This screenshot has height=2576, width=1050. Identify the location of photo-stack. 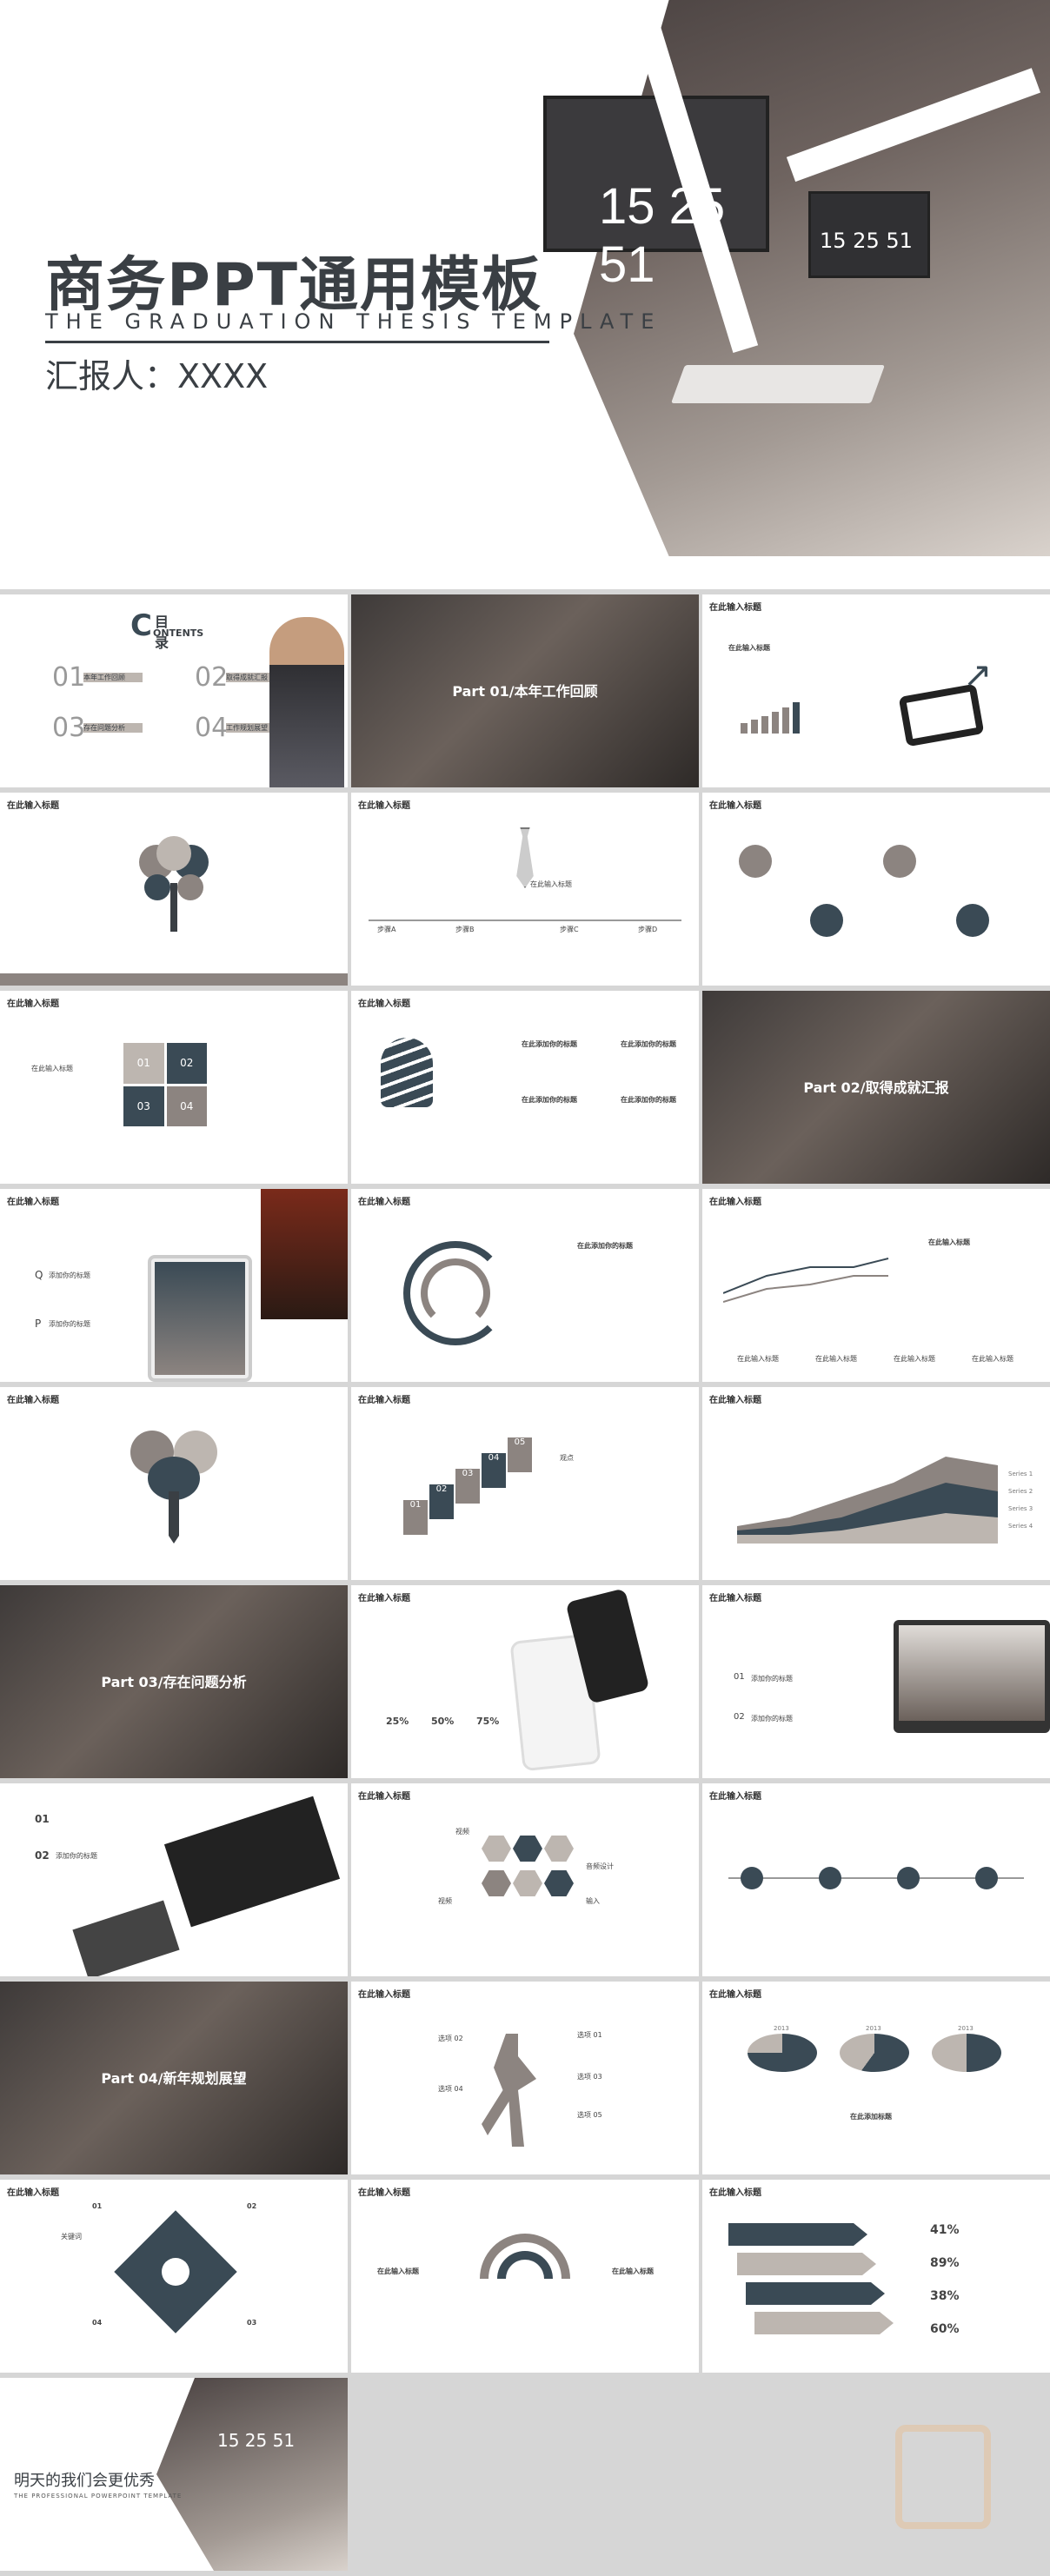
(252, 1862).